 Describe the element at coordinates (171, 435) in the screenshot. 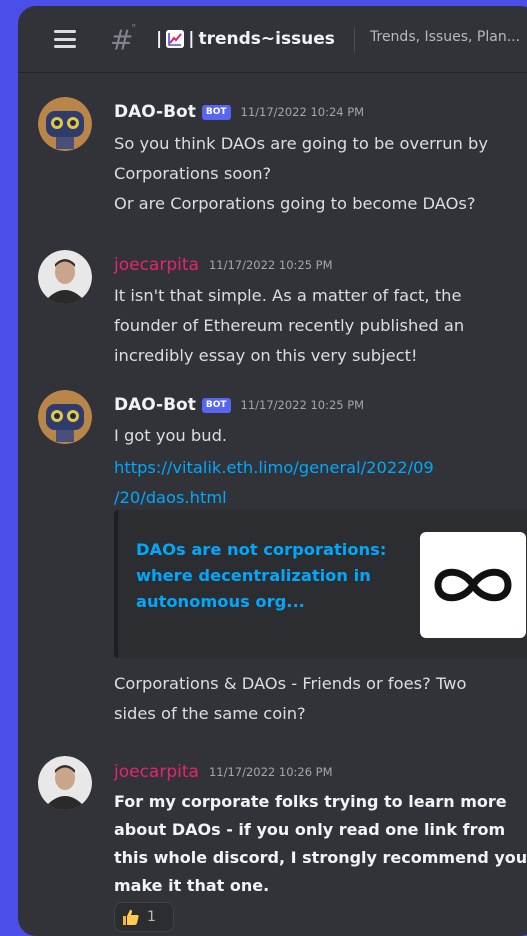

I see `message-text: I got you bud.` at that location.